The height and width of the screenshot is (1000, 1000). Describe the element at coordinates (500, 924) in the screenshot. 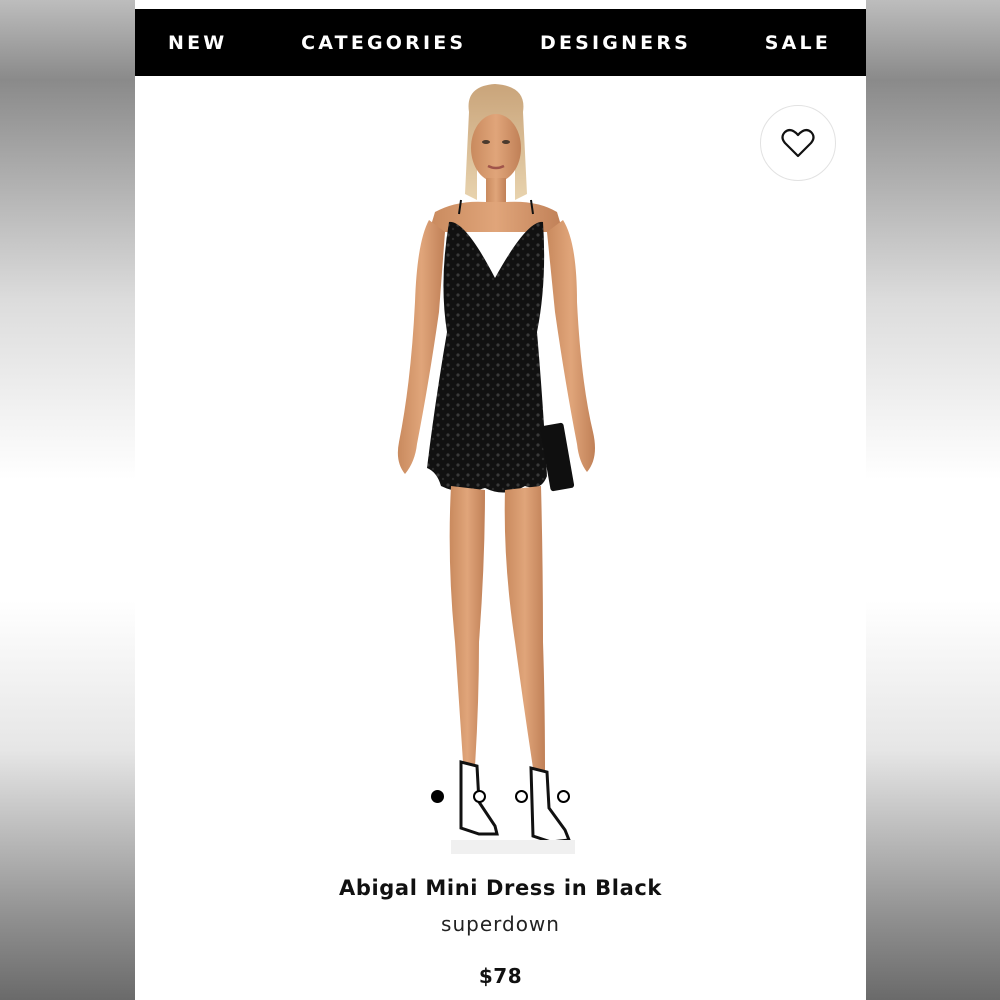

I see `product-brand: superdown` at that location.